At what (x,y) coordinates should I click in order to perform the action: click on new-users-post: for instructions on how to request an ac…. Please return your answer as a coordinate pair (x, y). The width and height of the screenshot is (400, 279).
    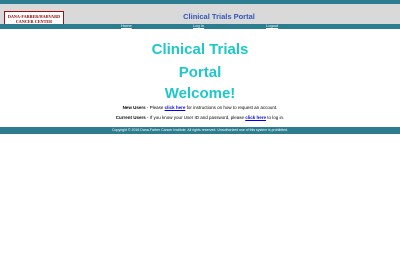
    Looking at the image, I should click on (231, 107).